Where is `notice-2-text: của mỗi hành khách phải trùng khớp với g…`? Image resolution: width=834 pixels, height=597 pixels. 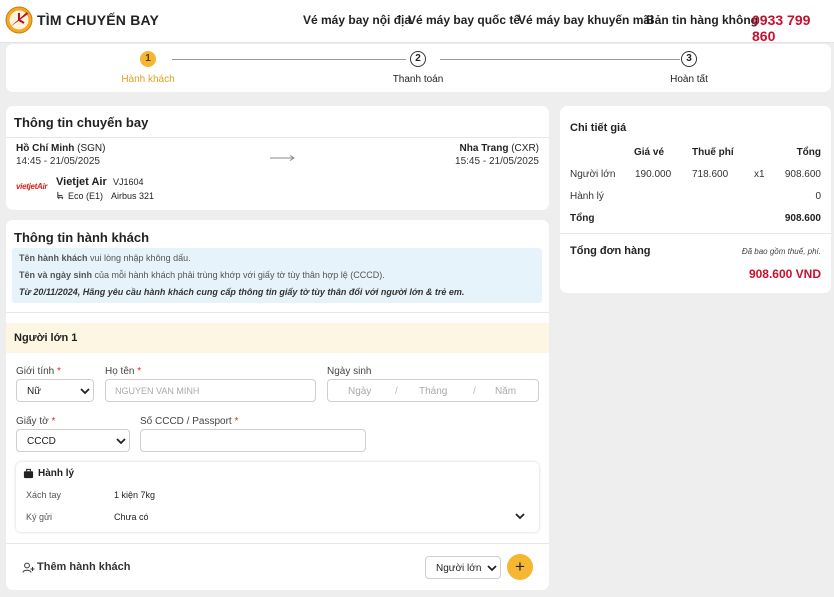 notice-2-text: của mỗi hành khách phải trùng khớp với g… is located at coordinates (238, 275).